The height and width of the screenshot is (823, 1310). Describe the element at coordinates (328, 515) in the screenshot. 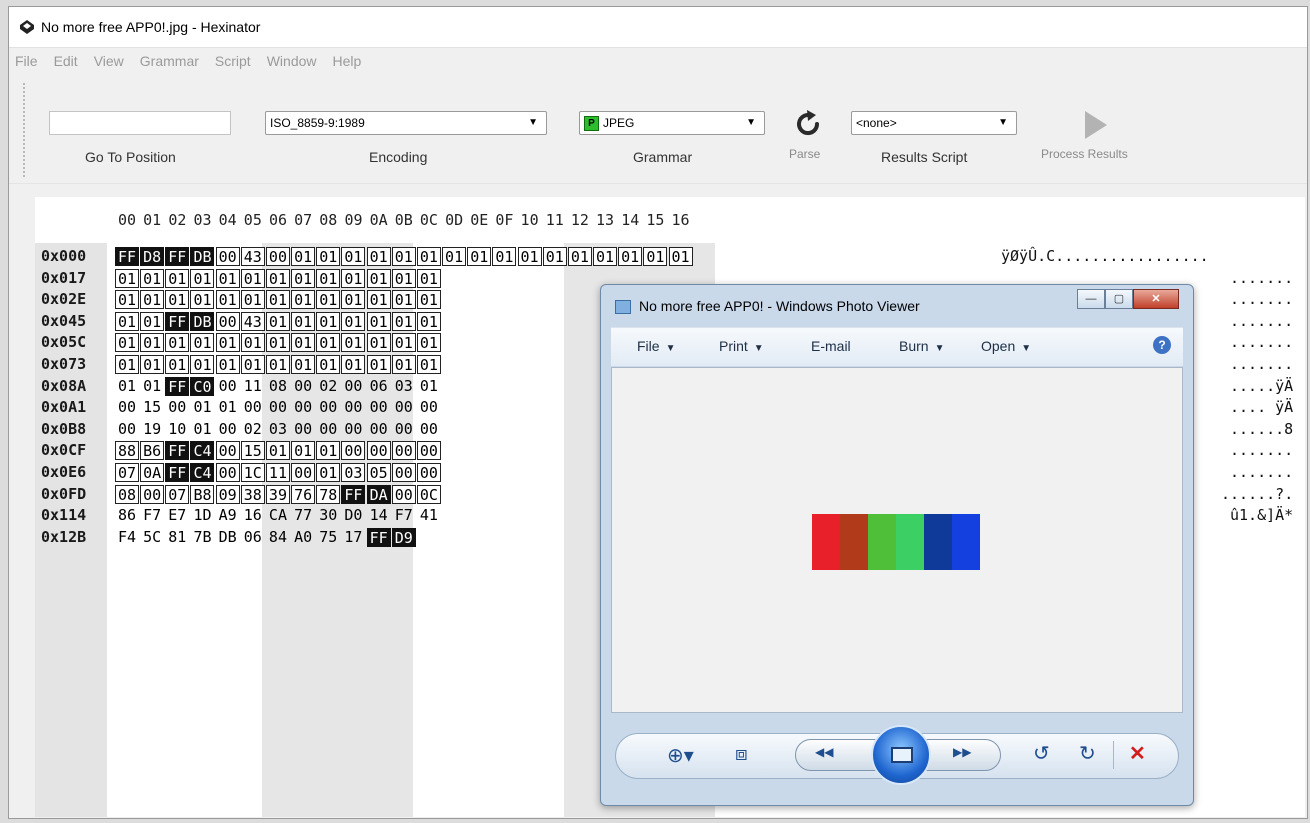

I see `hex-byte: 30` at that location.